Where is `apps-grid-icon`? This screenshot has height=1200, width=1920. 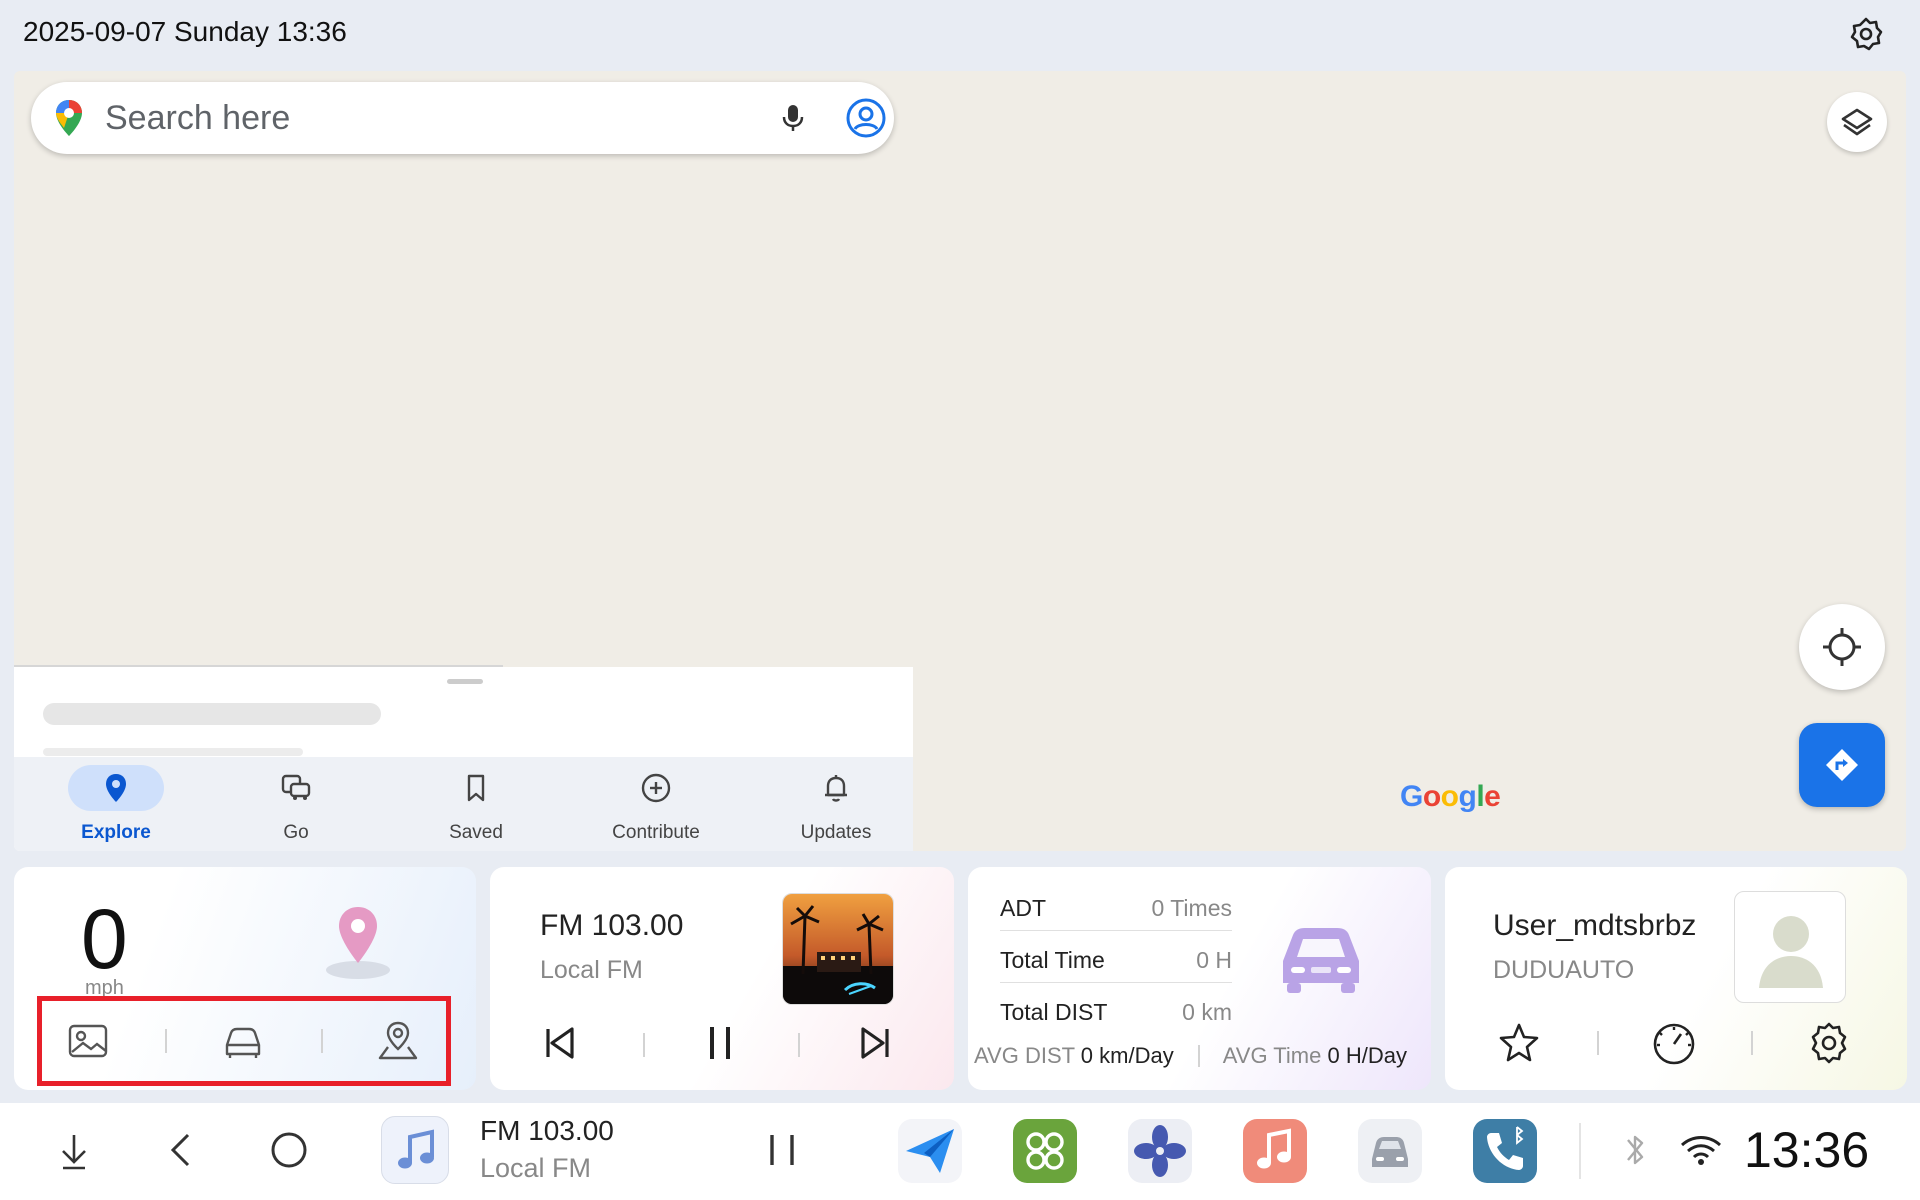
apps-grid-icon is located at coordinates (1045, 1151).